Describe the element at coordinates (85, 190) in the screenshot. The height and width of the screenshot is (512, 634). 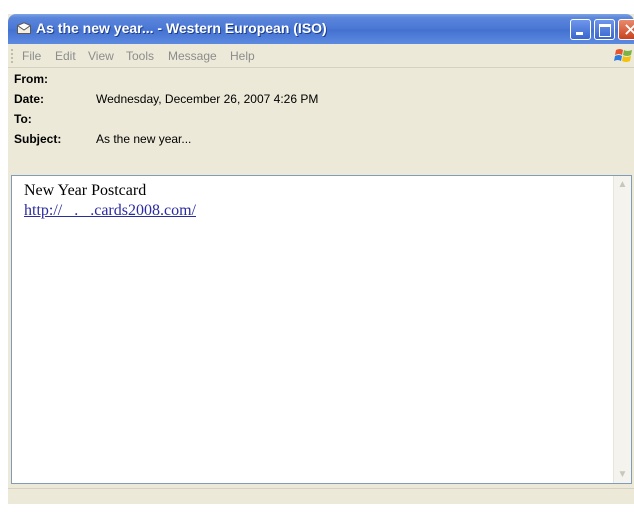
I see `body-text: New Year Postcard` at that location.